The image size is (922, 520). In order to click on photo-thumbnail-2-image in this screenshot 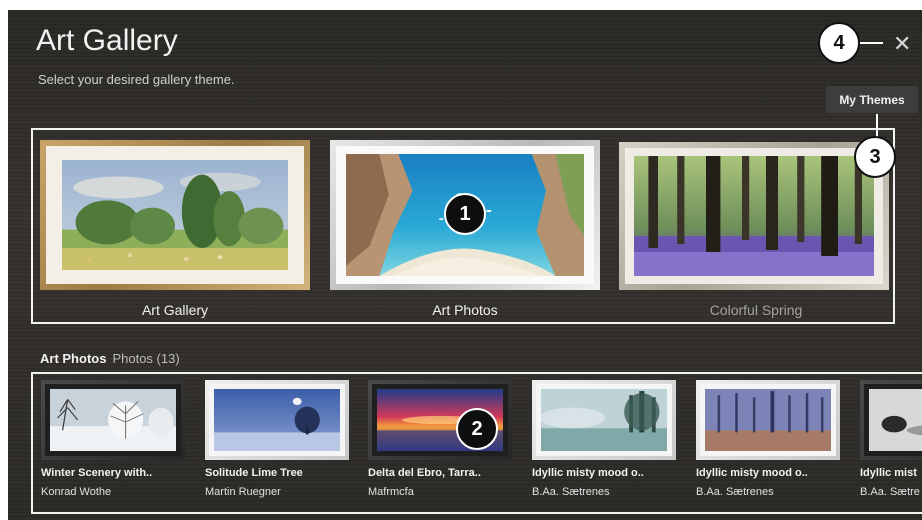, I will do `click(277, 420)`.